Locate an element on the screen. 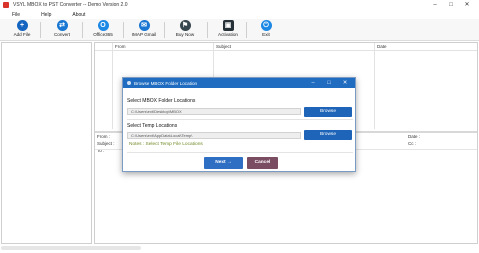  menu-help: Help is located at coordinates (44, 15).